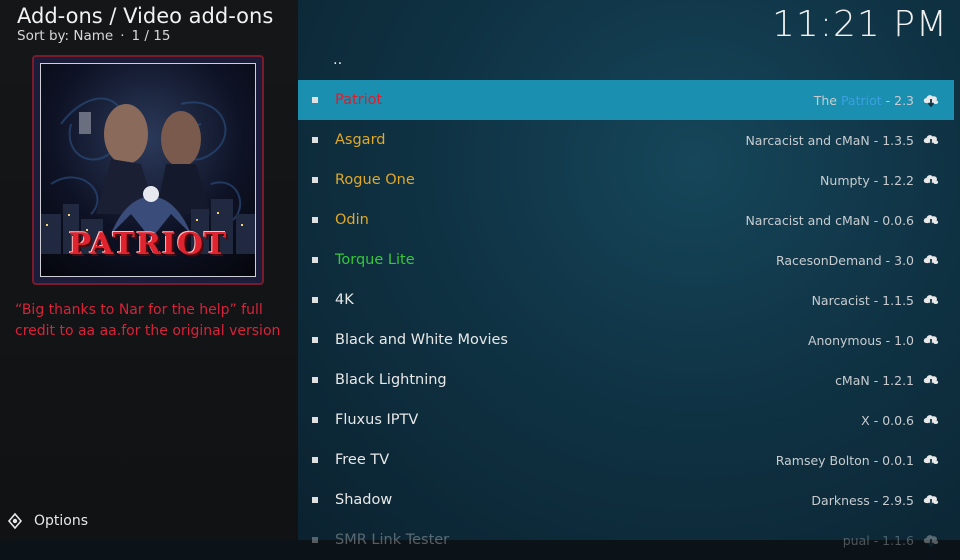 Image resolution: width=960 pixels, height=560 pixels. I want to click on list-item: Shadow Darkness - 2.9.5, so click(626, 500).